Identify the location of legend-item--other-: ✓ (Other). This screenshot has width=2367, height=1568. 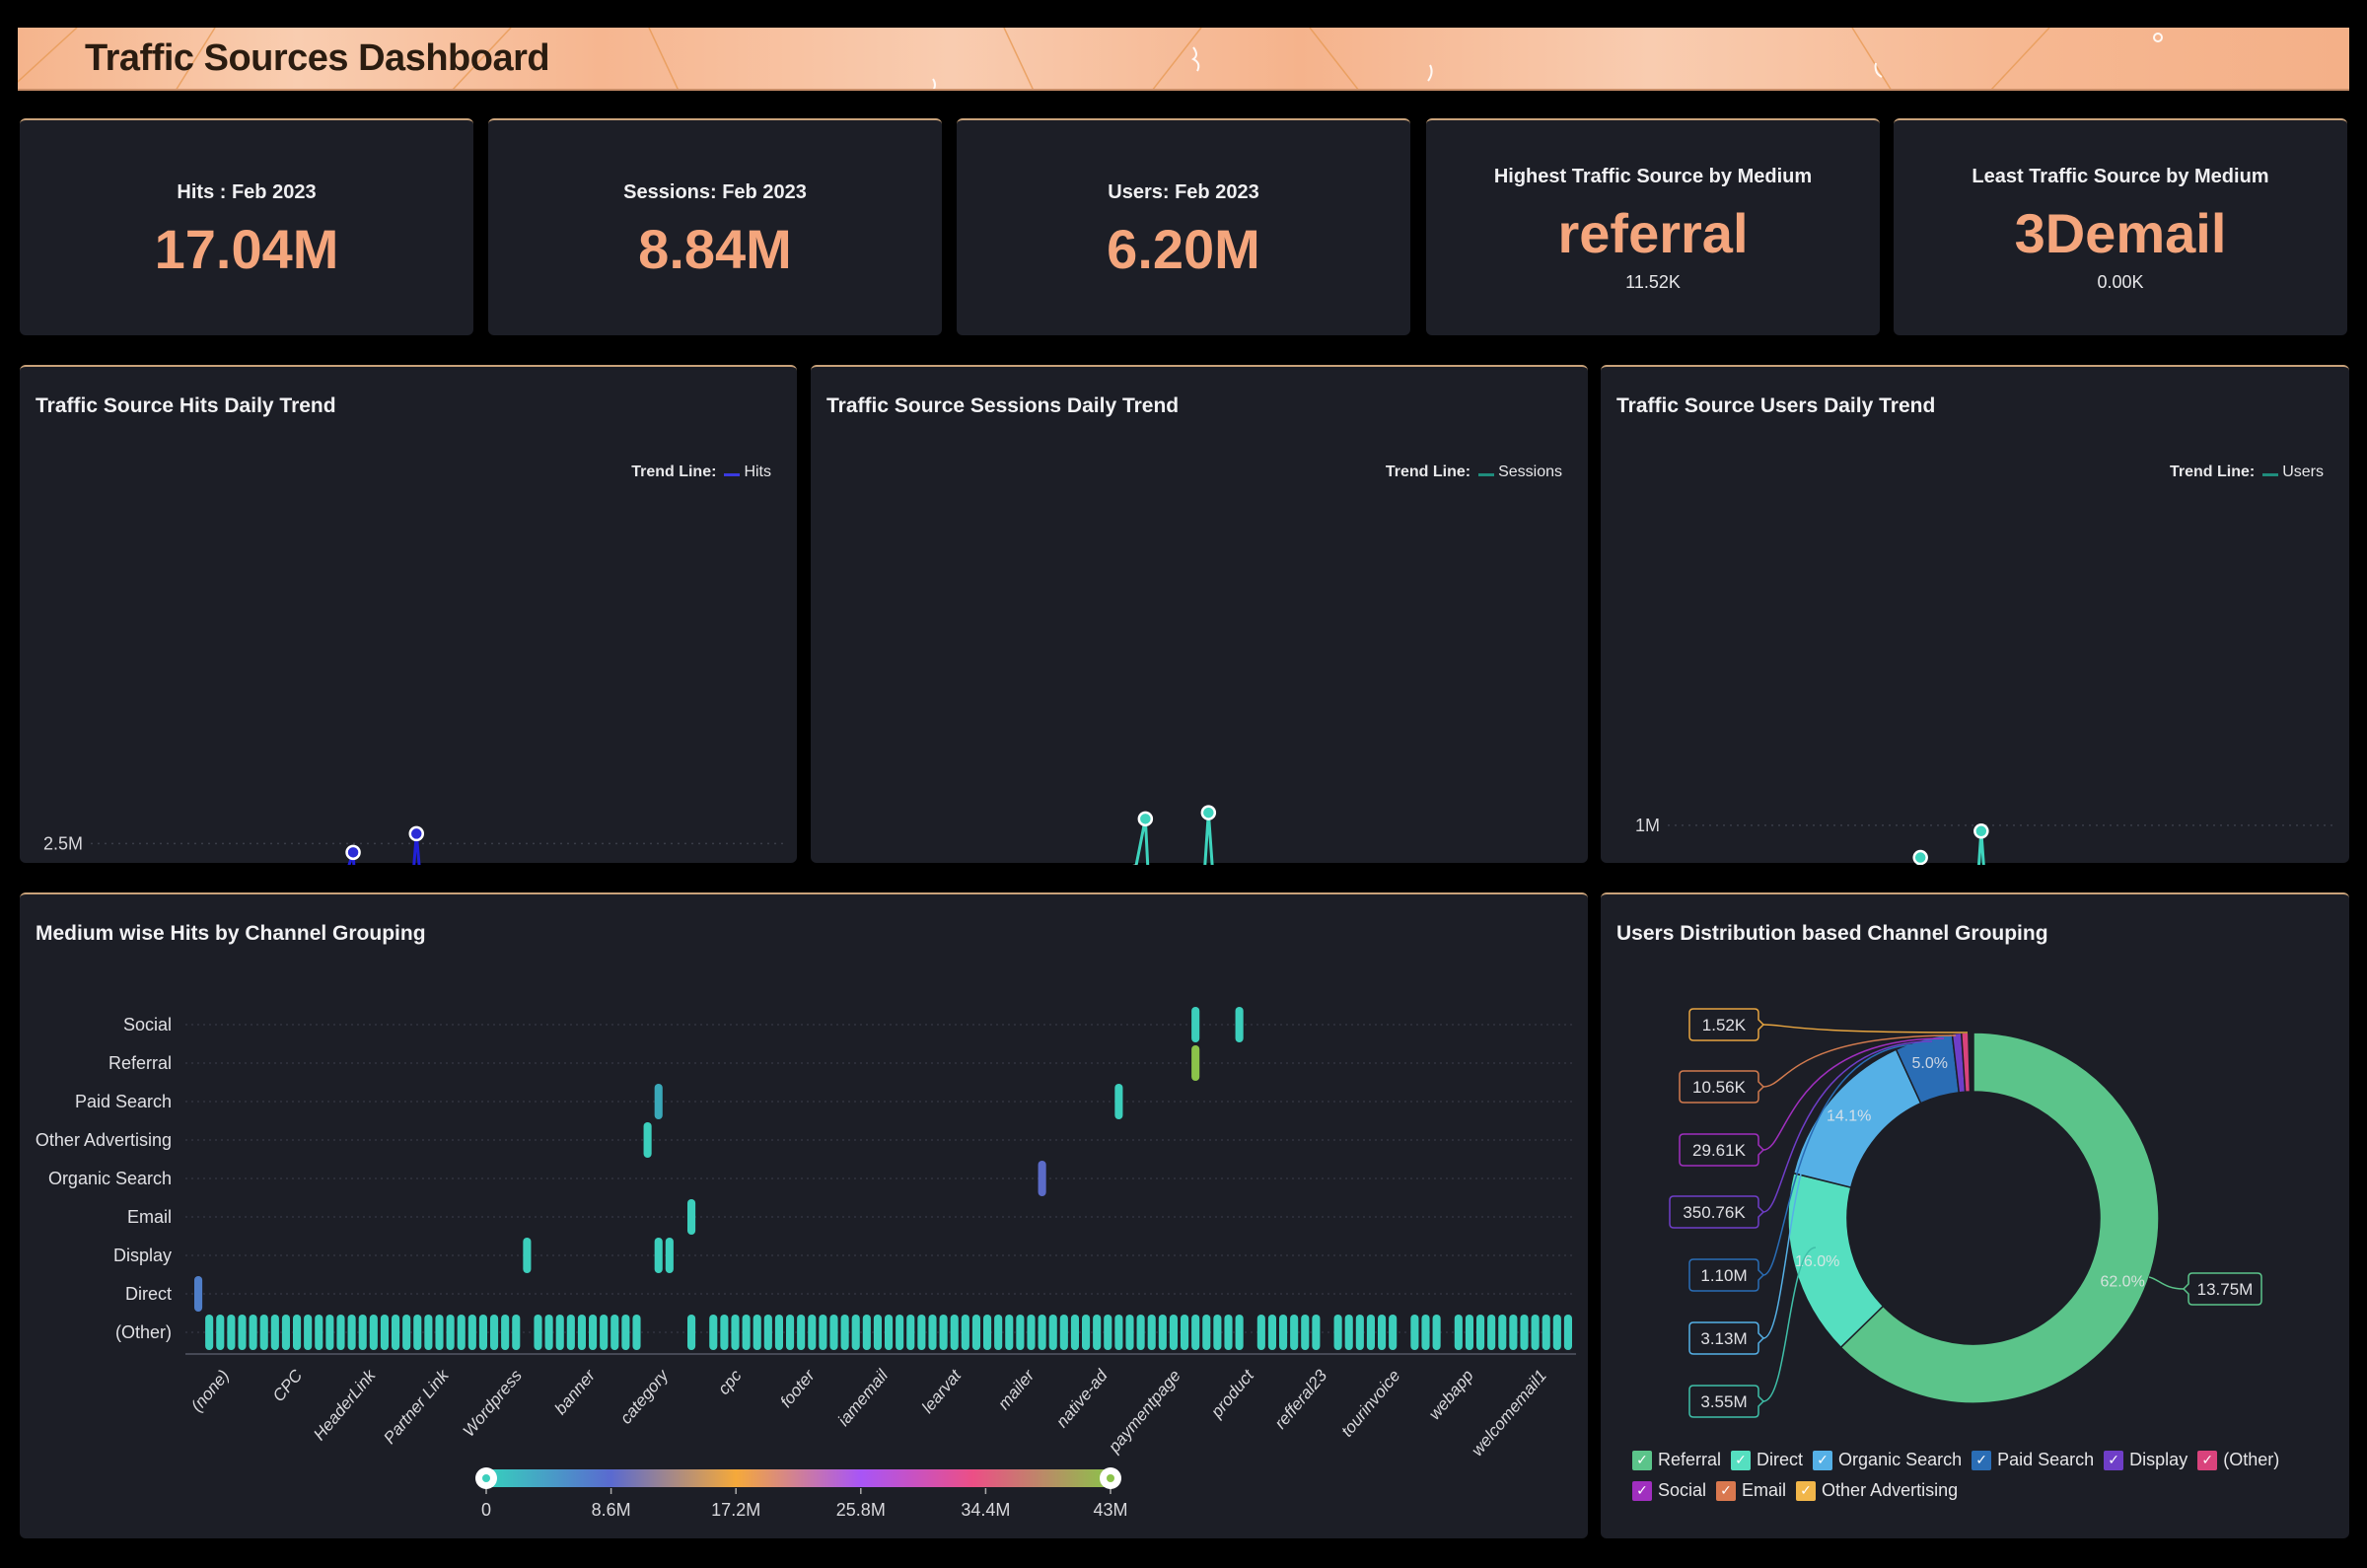
(2238, 1460).